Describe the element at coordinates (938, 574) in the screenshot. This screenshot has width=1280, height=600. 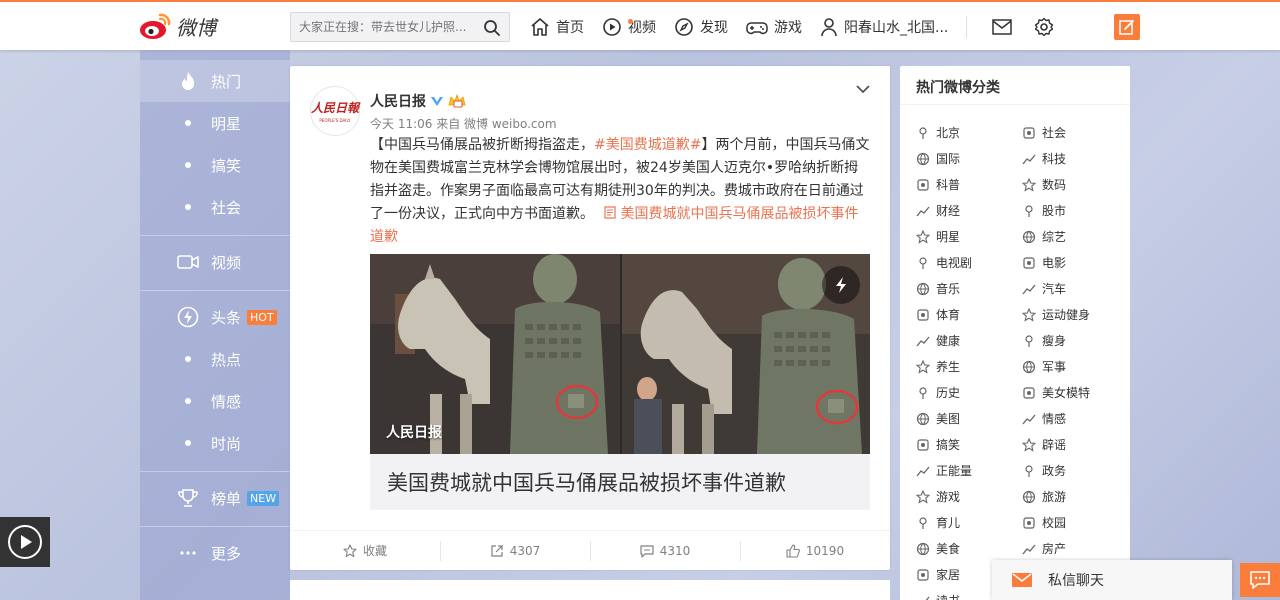
I see `category-item: 家居` at that location.